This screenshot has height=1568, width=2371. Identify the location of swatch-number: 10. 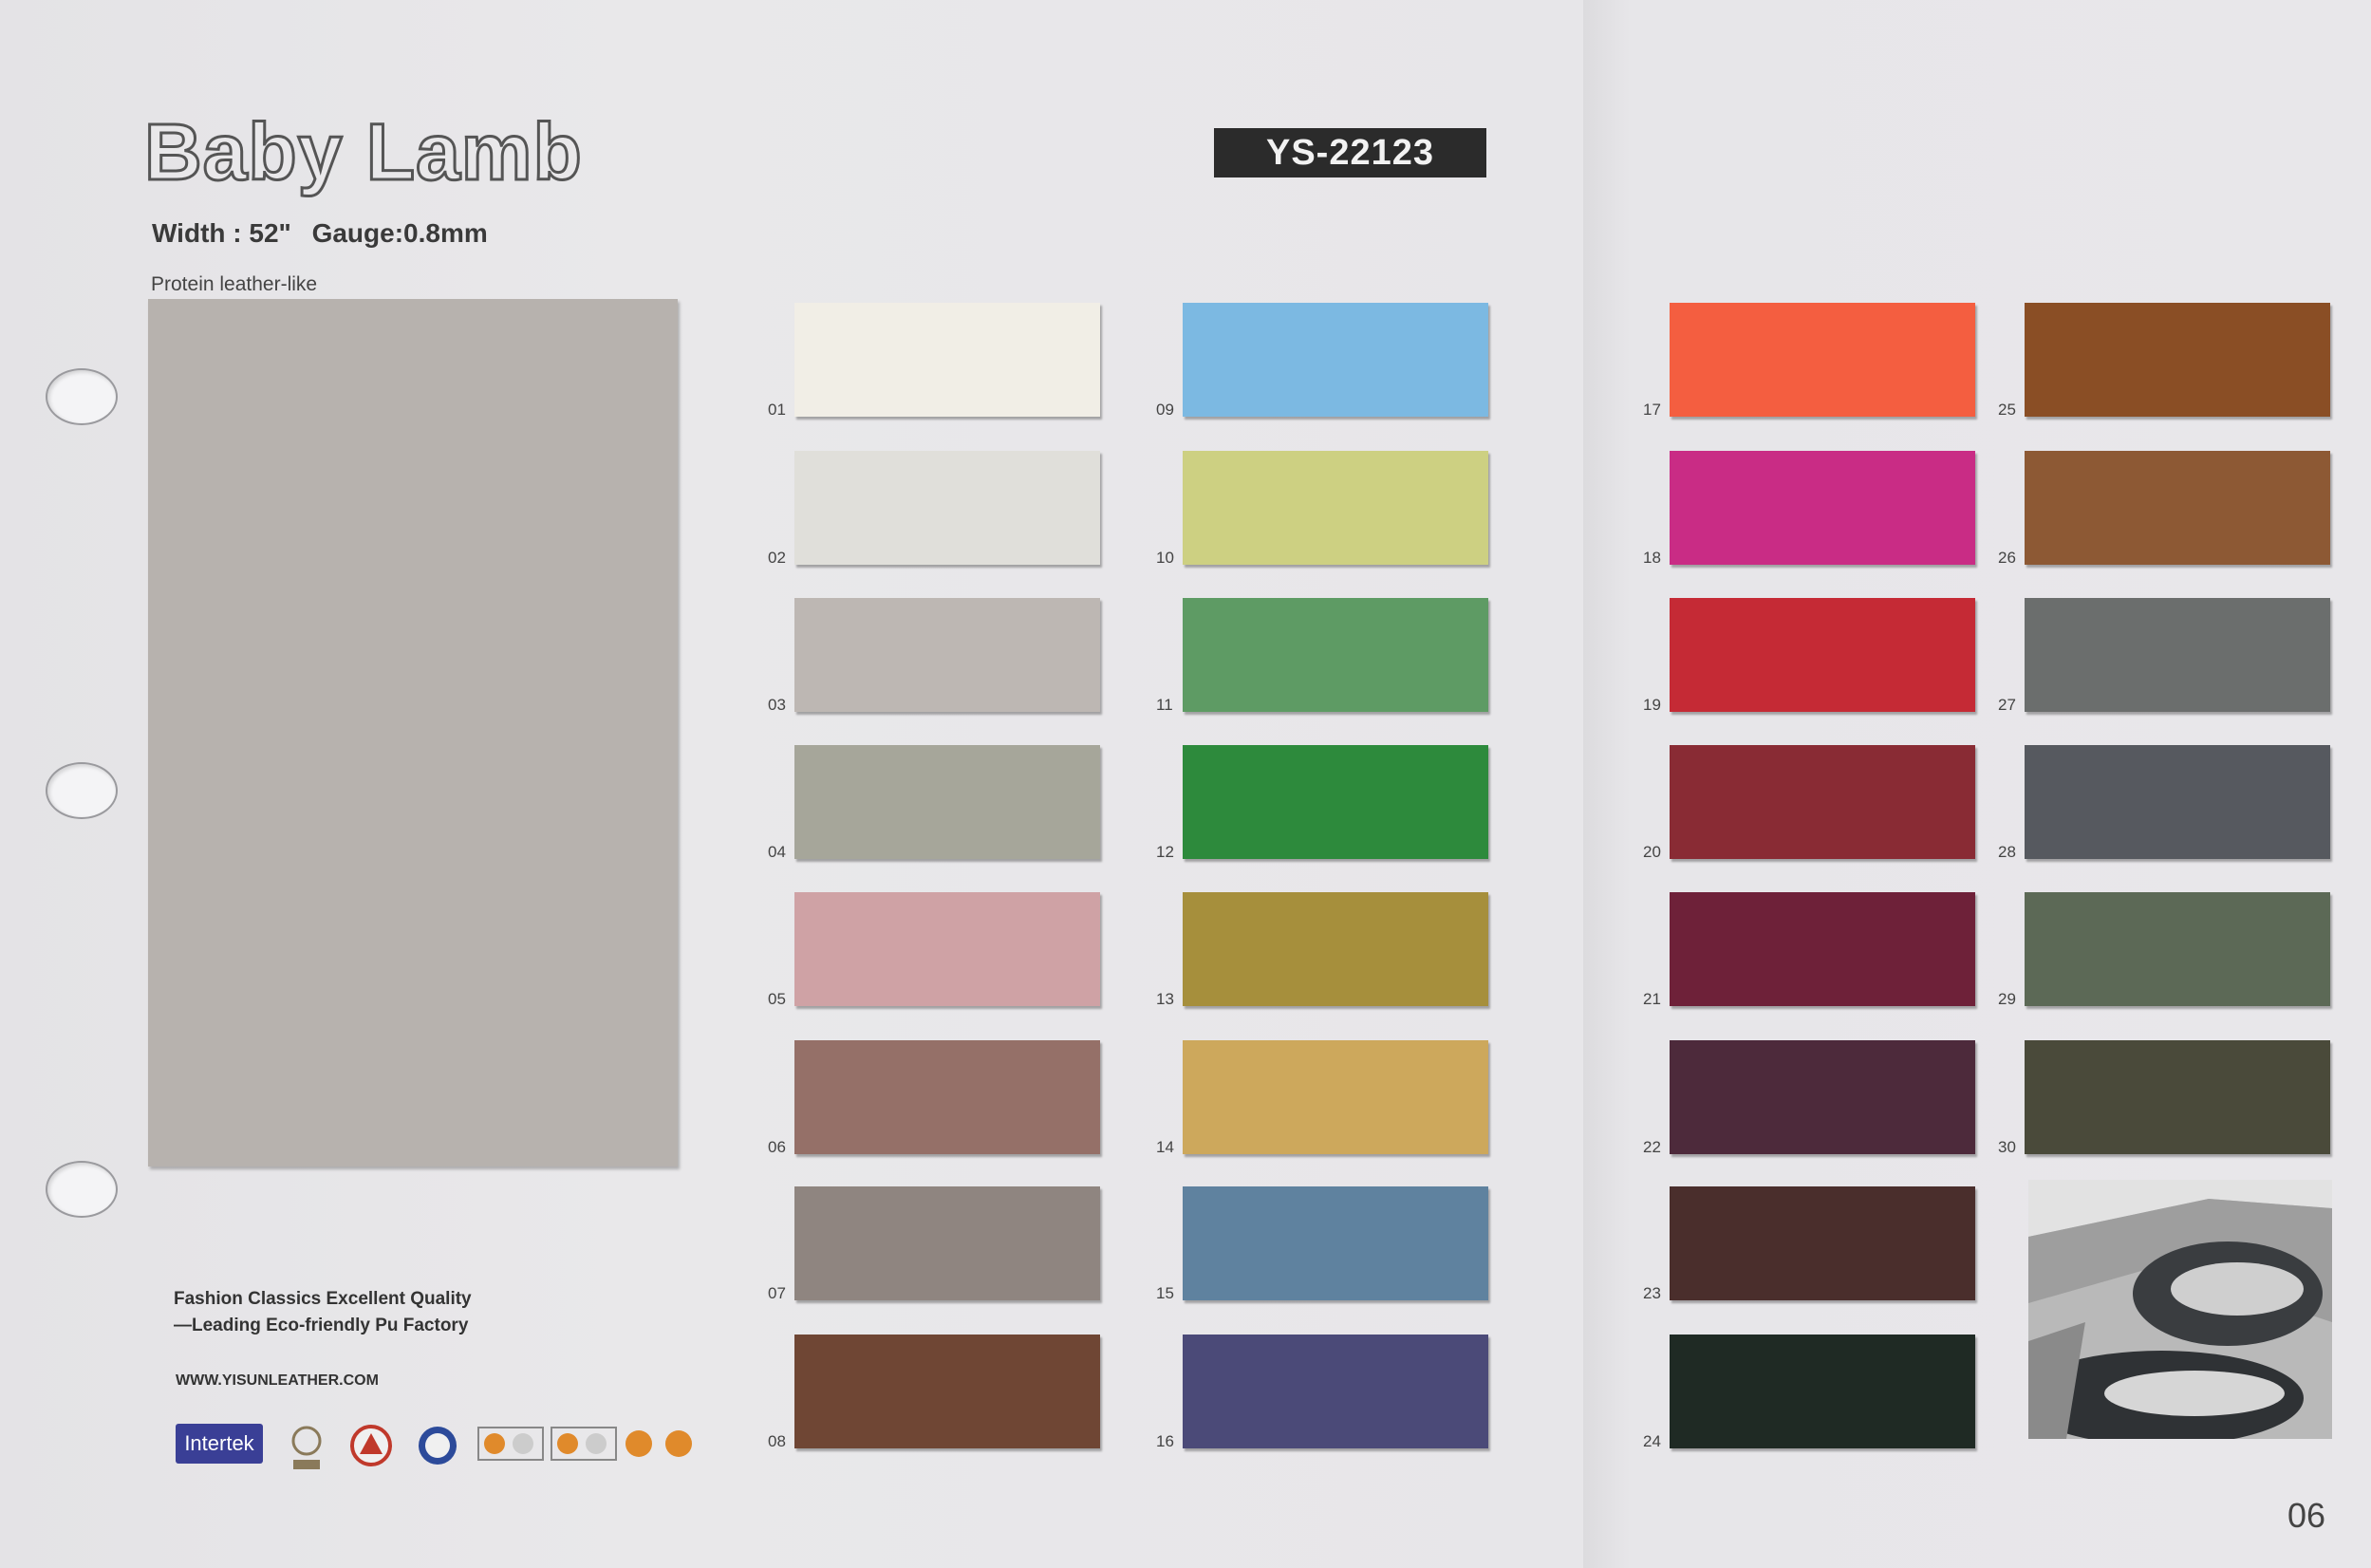
(1165, 558).